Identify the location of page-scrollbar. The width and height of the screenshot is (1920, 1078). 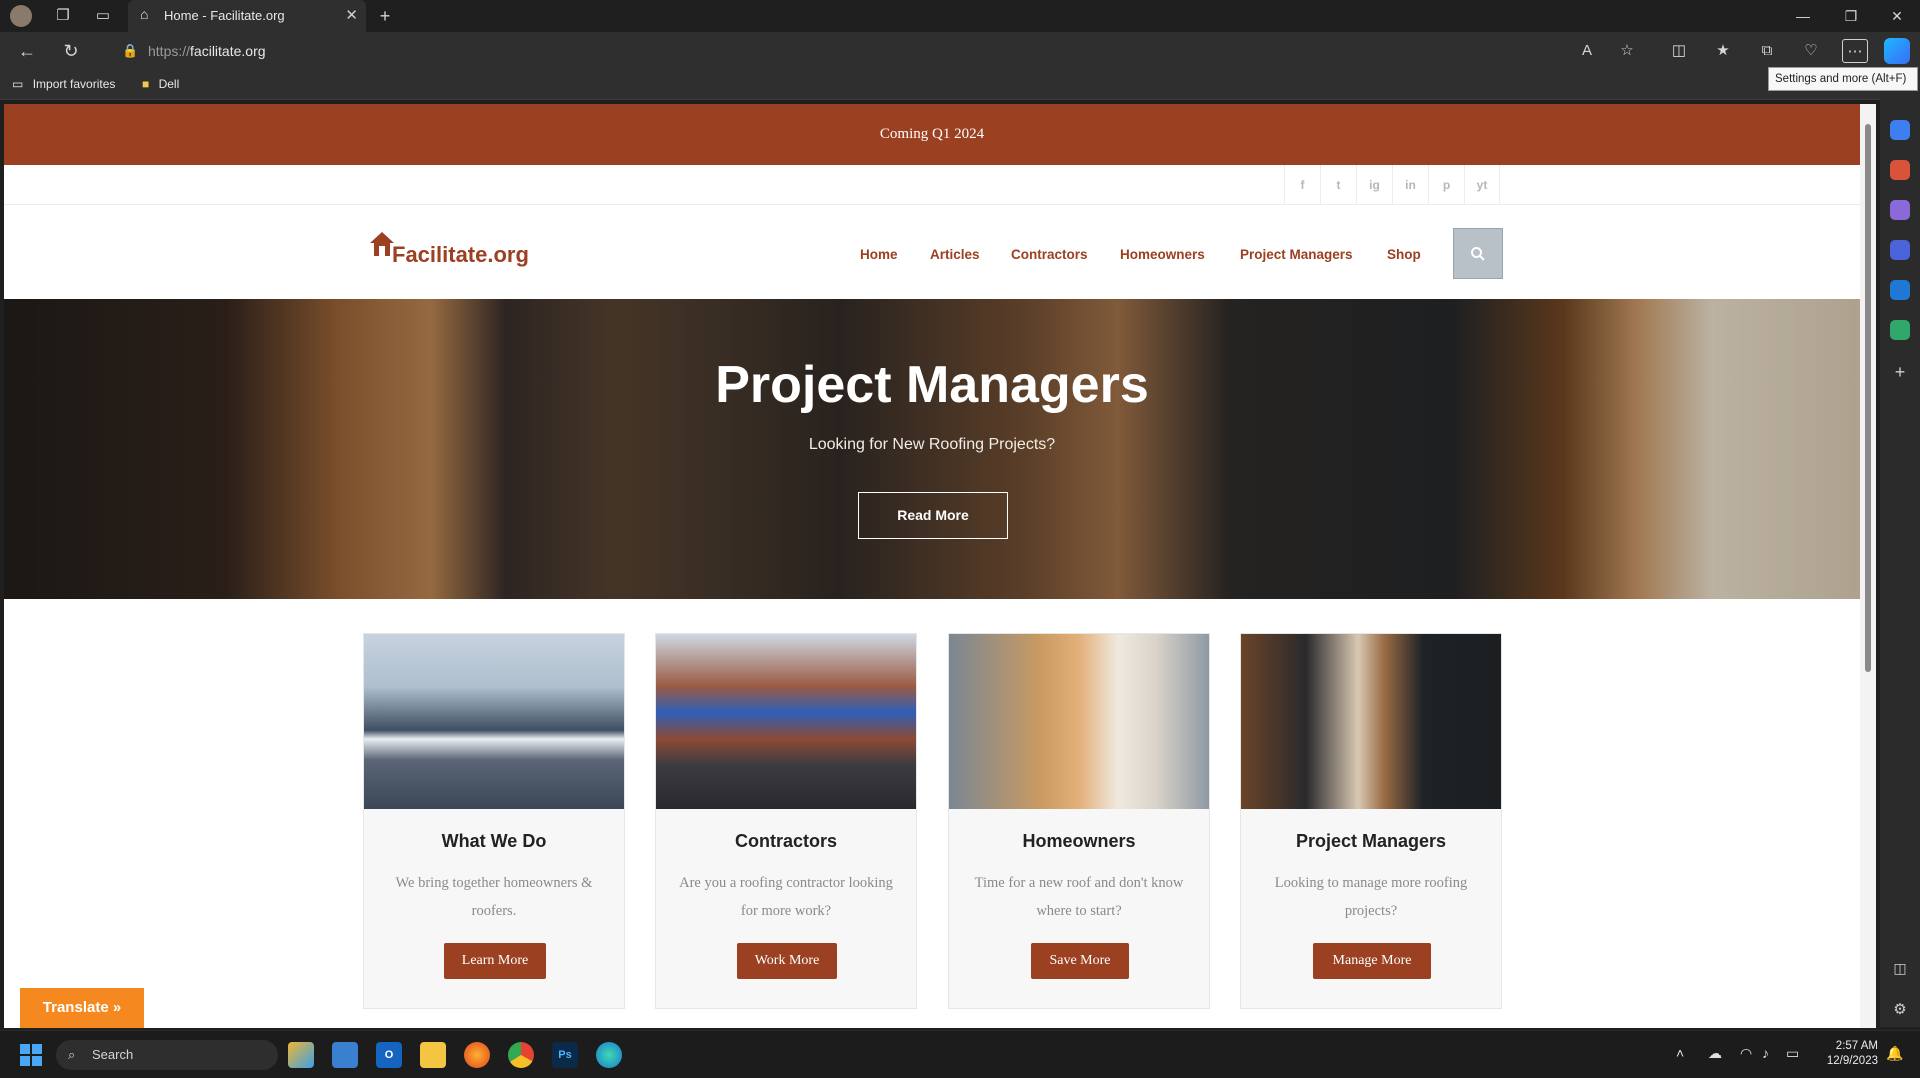
(1868, 566).